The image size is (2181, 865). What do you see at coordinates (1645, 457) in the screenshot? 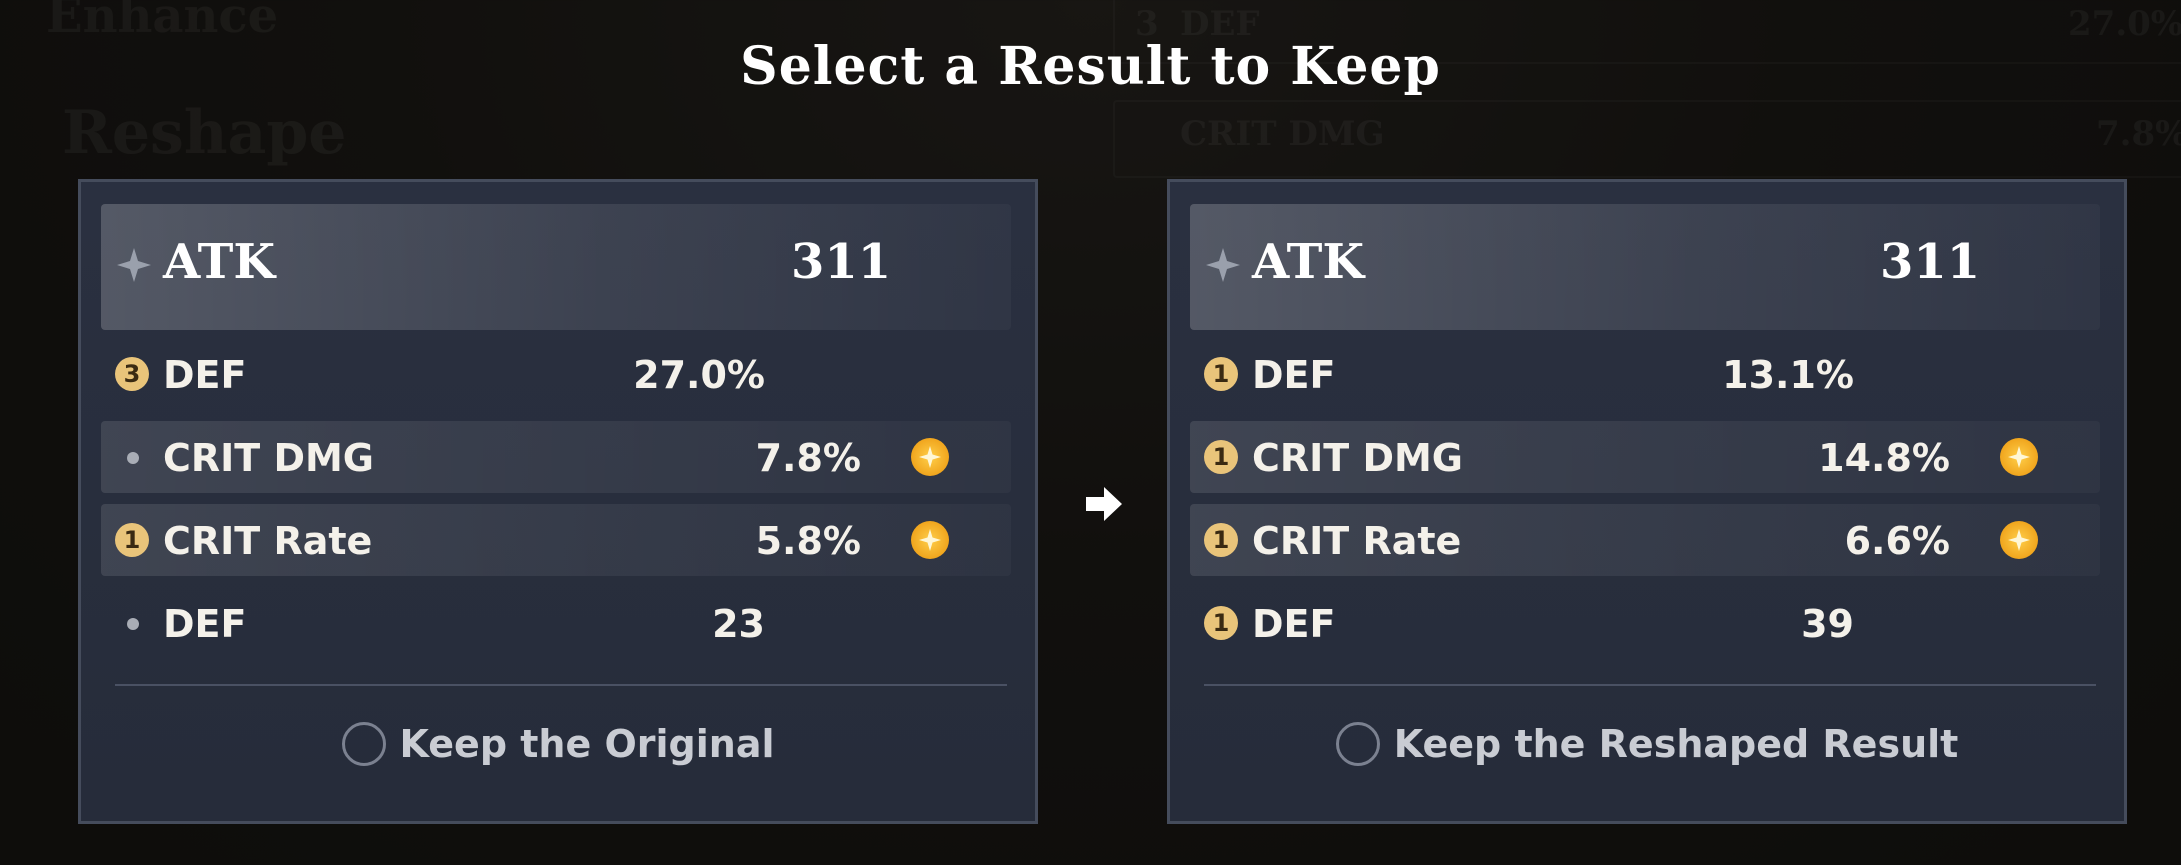
I see `substat-row: 1 CRIT DMG 14.8%` at bounding box center [1645, 457].